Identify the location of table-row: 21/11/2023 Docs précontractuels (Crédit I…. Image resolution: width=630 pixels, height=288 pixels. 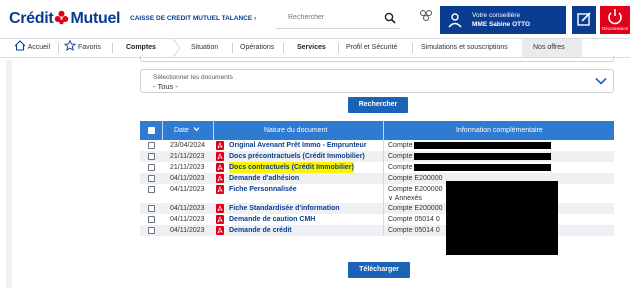
(377, 156).